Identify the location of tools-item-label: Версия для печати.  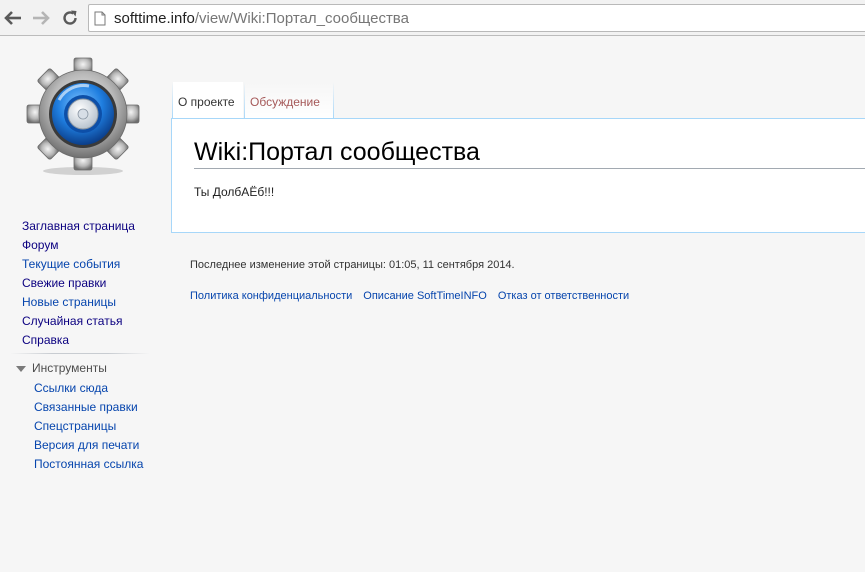
(86, 445).